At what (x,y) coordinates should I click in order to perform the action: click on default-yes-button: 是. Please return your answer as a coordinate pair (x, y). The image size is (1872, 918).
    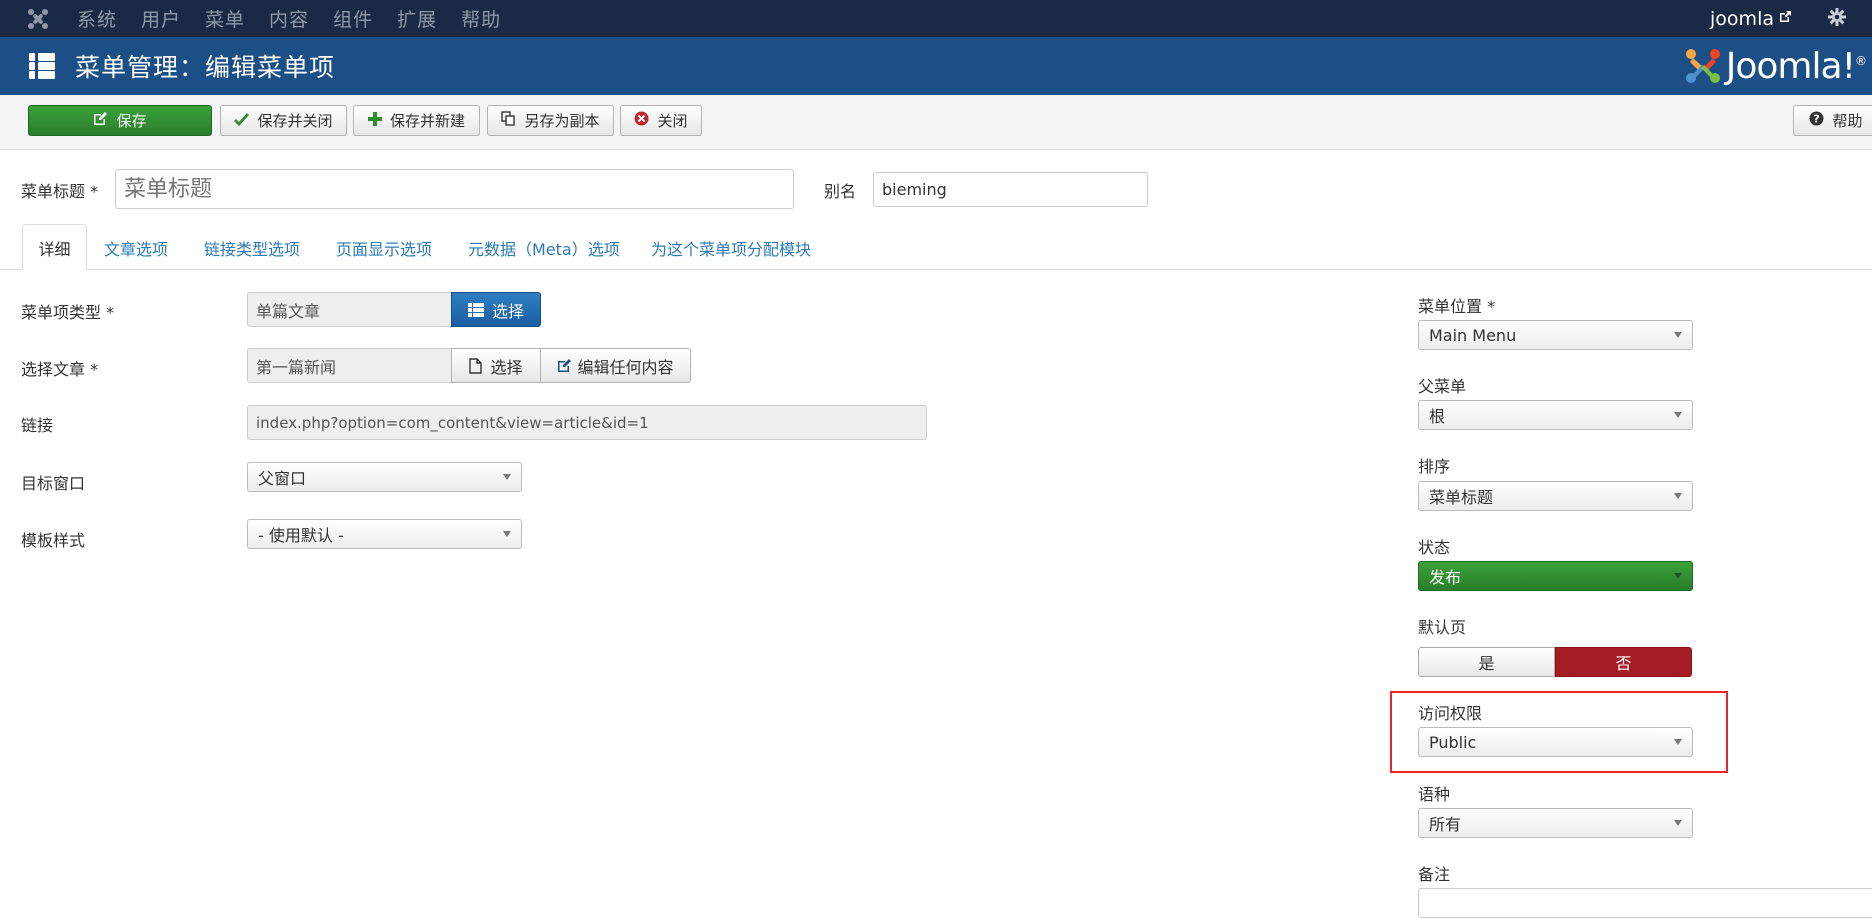
    Looking at the image, I should click on (1486, 662).